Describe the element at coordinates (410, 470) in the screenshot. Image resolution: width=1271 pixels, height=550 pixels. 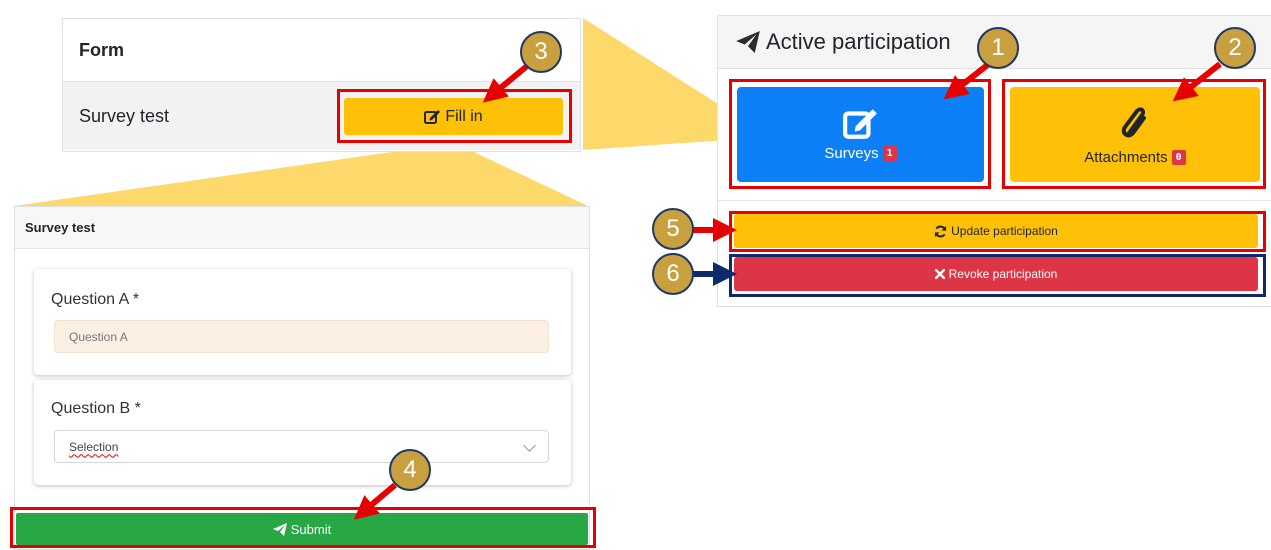
I see `marker-4: 4` at that location.